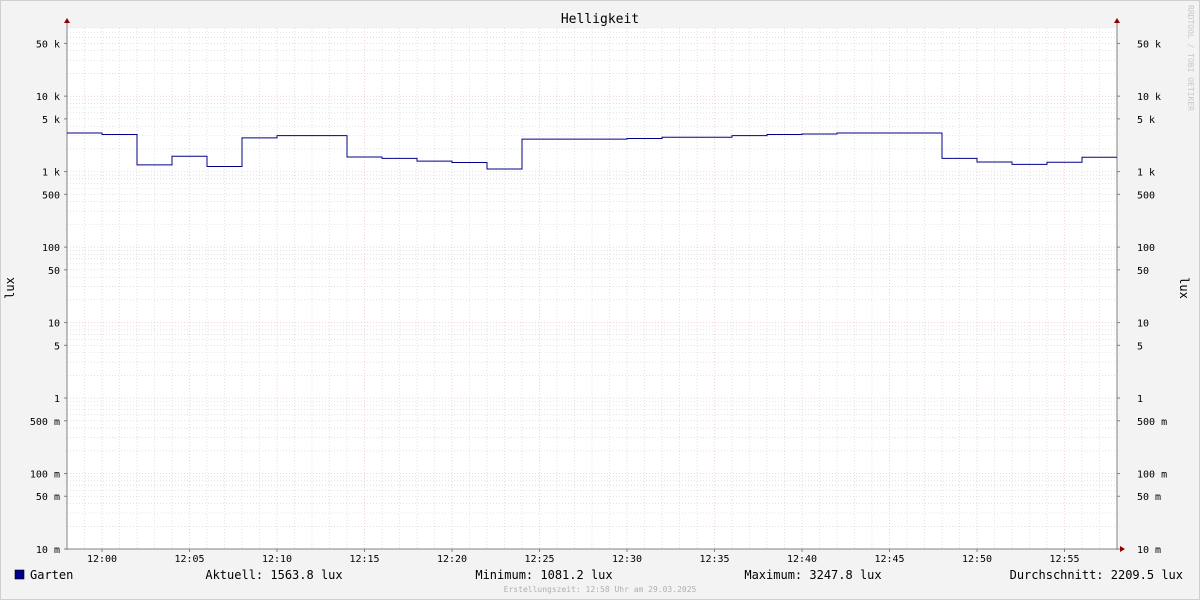  What do you see at coordinates (1143, 324) in the screenshot?
I see `y-tick-label-right: 10` at bounding box center [1143, 324].